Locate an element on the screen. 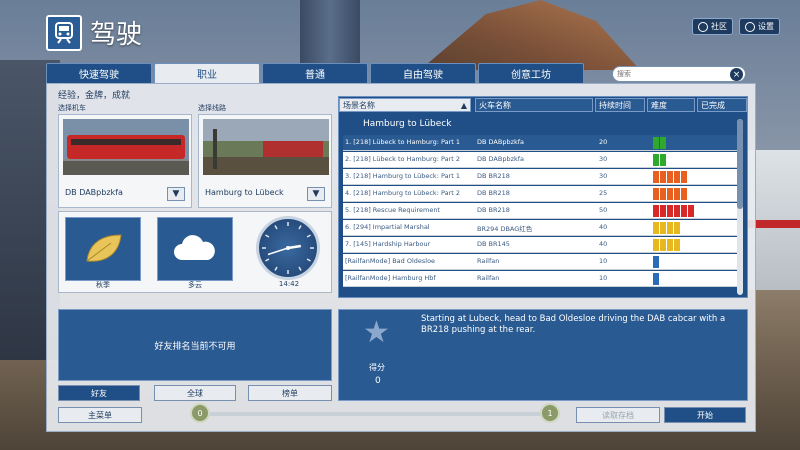  background-tower is located at coordinates (330, 35).